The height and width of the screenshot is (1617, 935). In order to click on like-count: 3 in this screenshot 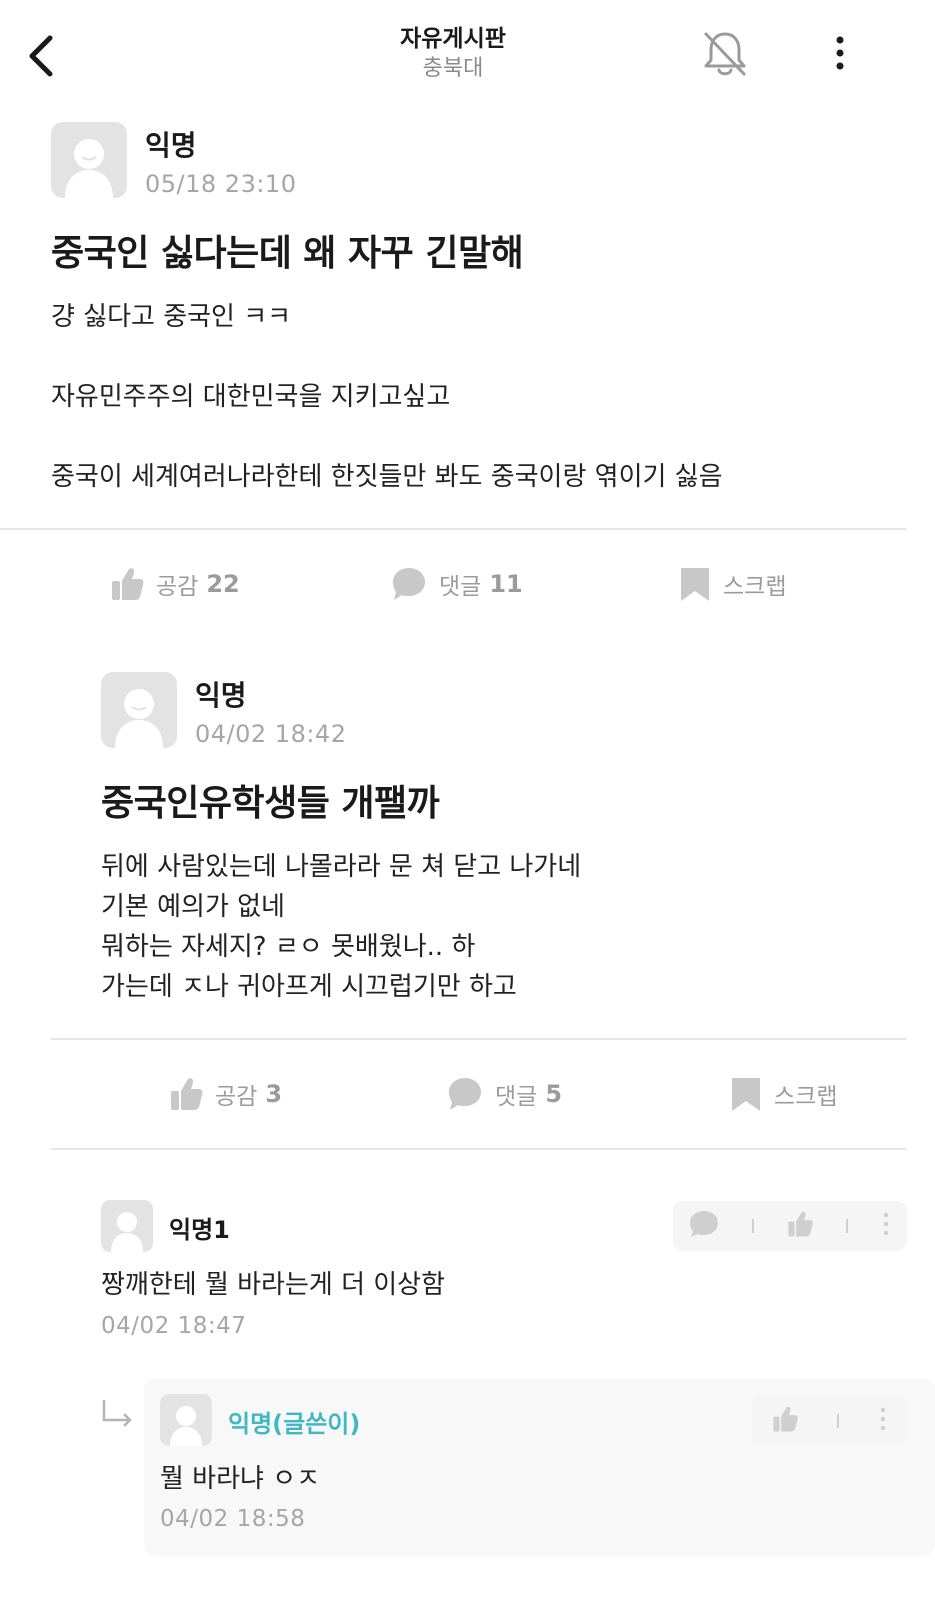, I will do `click(274, 1094)`.